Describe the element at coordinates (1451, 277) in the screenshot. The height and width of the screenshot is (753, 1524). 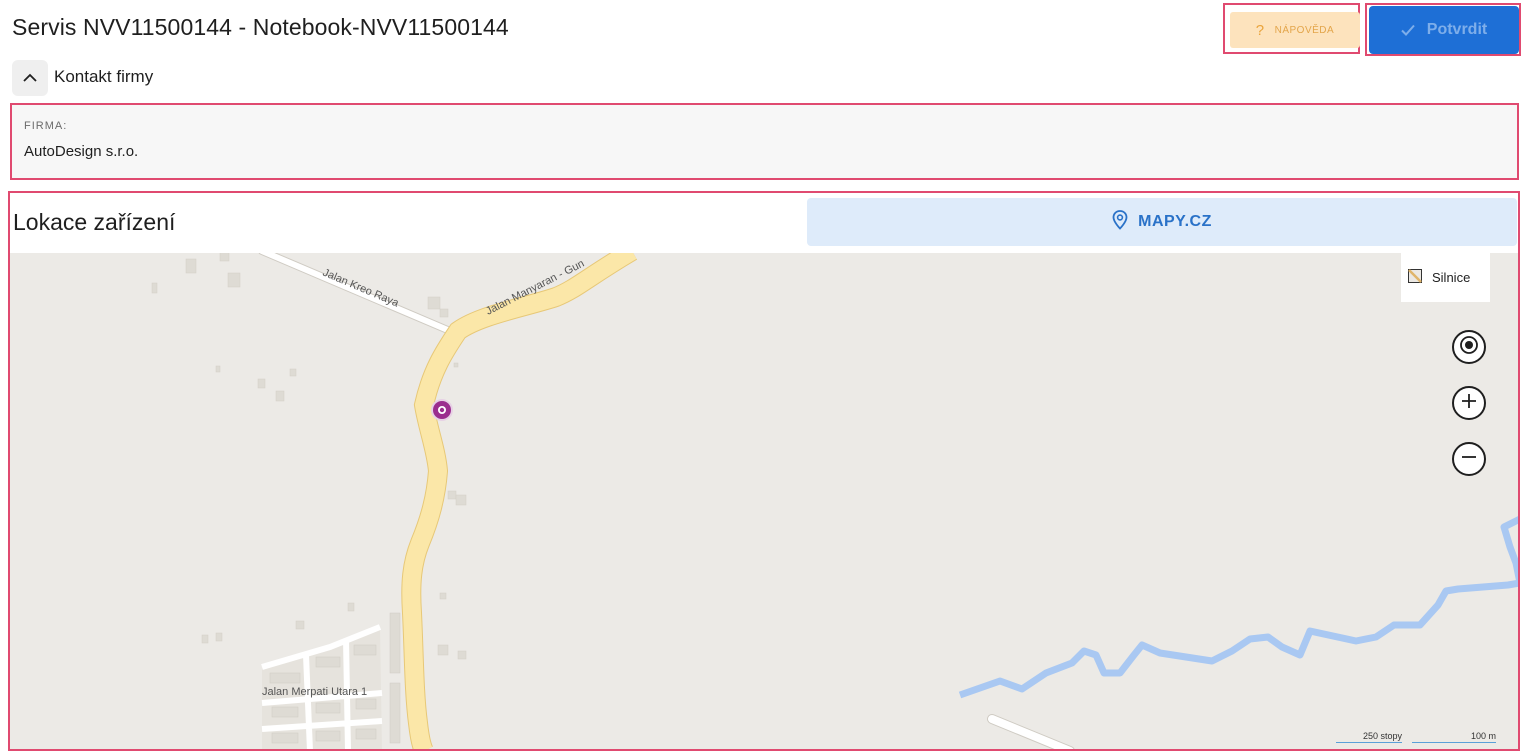
I see `road-layer-label: Silnice` at that location.